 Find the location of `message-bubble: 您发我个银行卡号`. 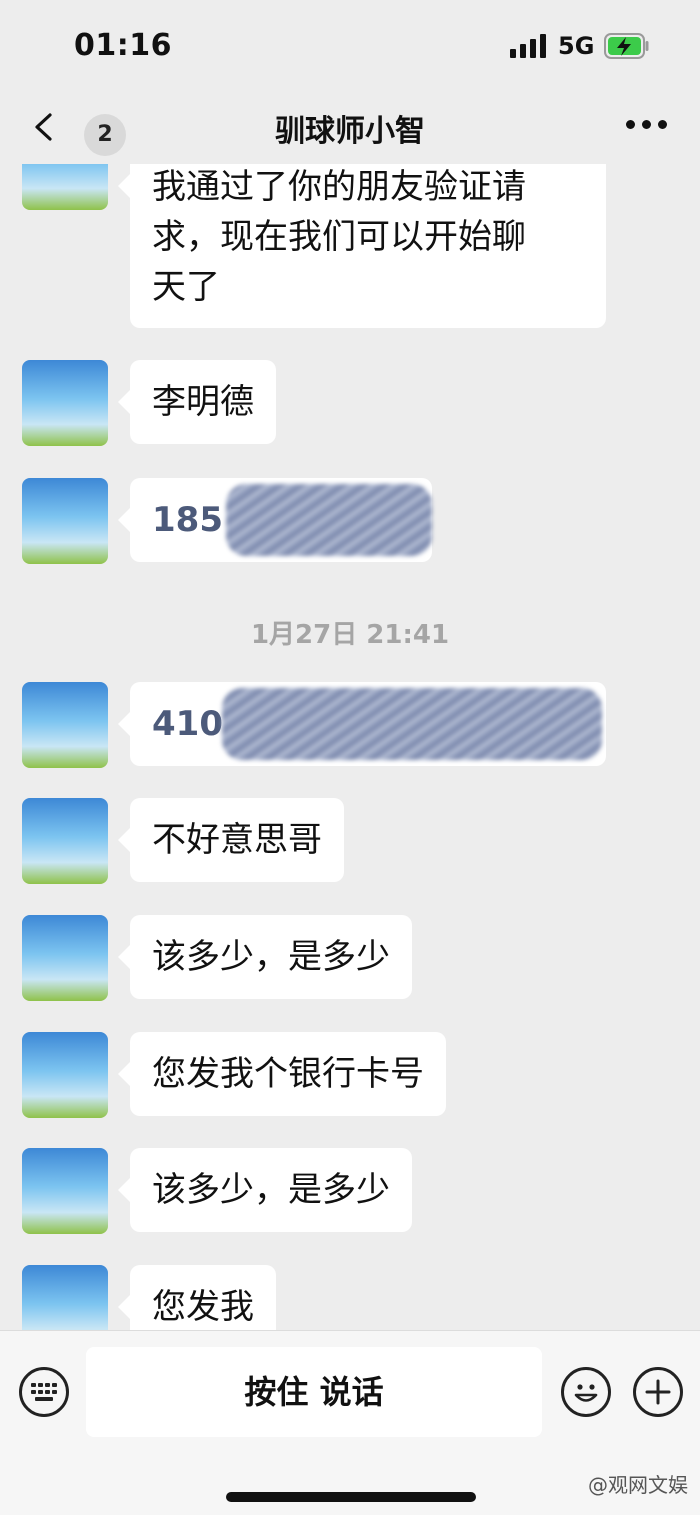

message-bubble: 您发我个银行卡号 is located at coordinates (282, 1074).